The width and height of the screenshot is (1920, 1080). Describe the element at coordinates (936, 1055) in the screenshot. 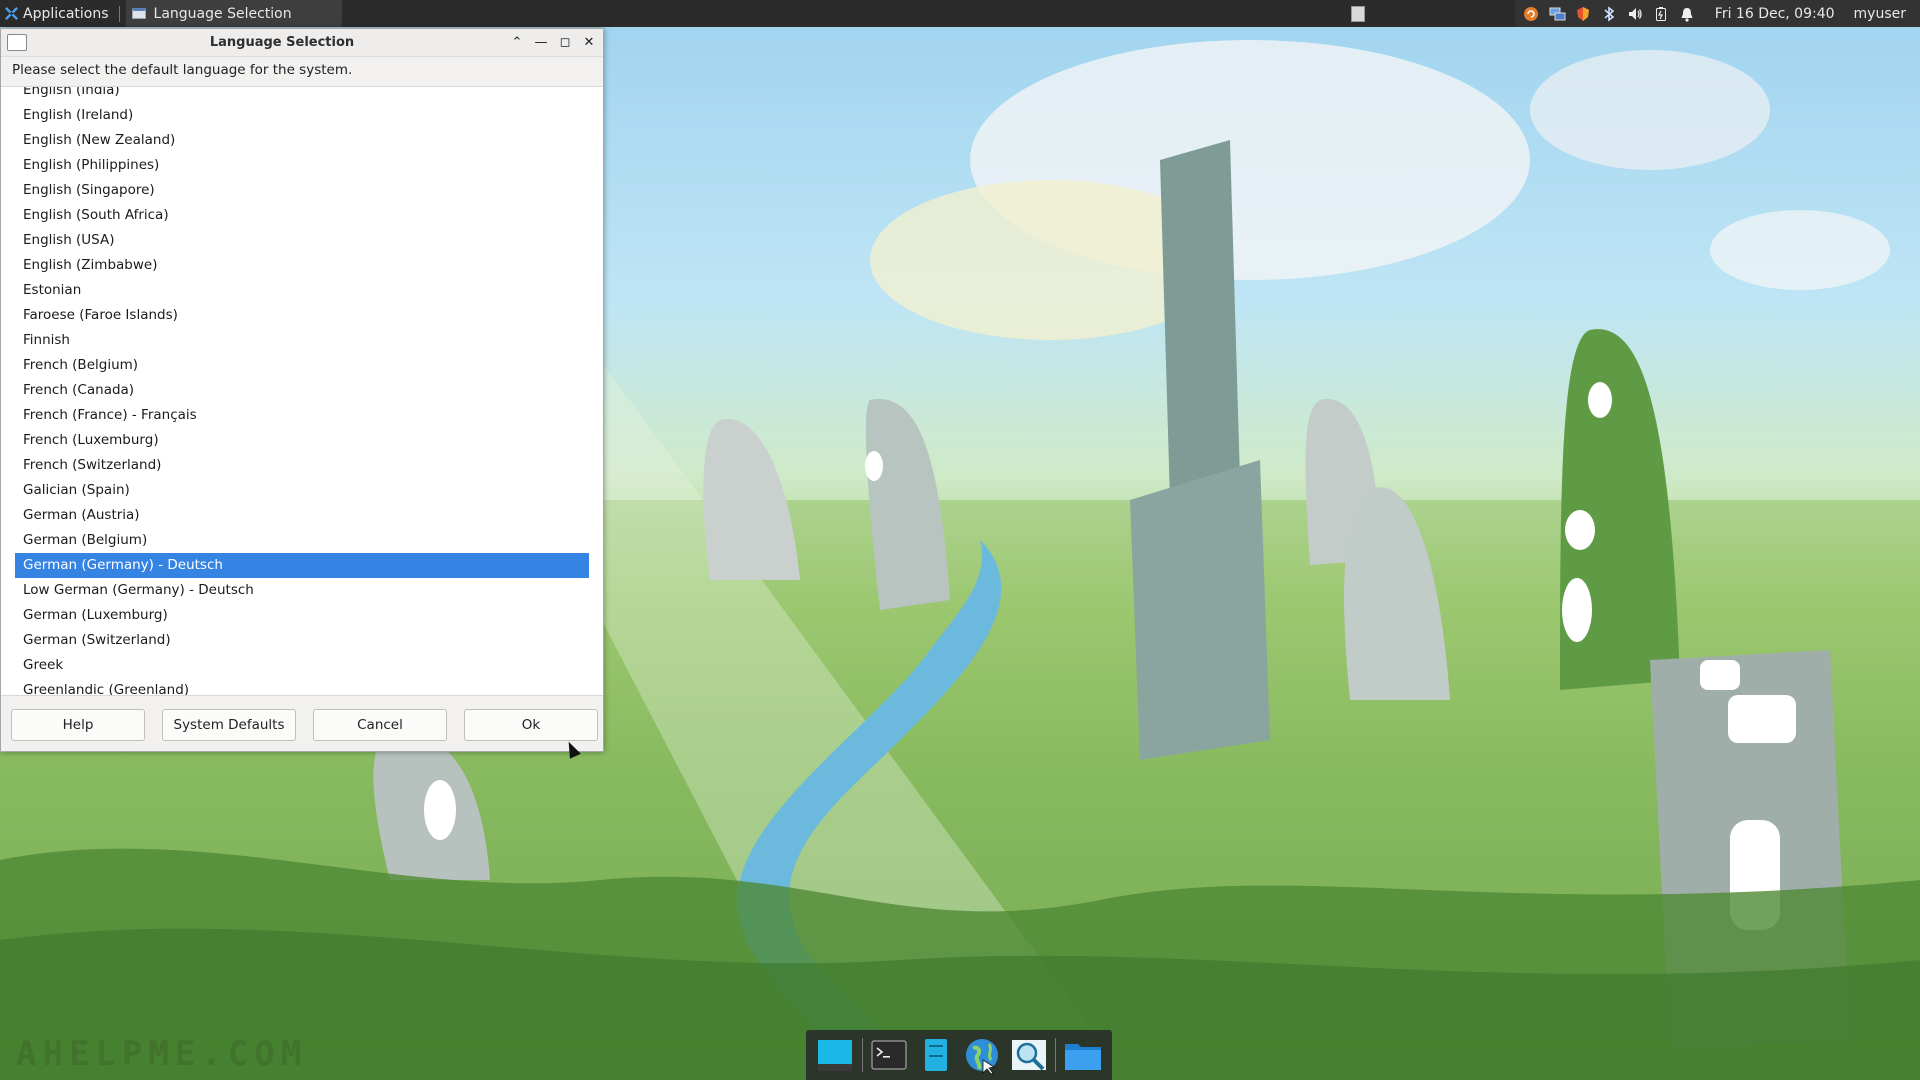

I see `file-manager-icon` at that location.